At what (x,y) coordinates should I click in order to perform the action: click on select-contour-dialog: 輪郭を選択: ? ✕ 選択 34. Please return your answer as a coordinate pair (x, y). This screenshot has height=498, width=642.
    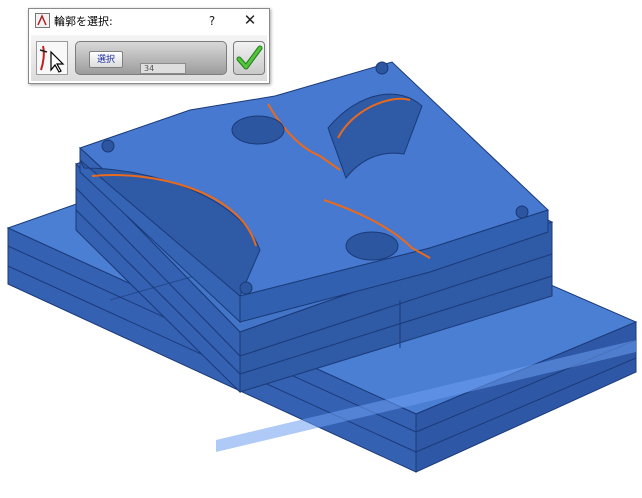
    Looking at the image, I should click on (149, 46).